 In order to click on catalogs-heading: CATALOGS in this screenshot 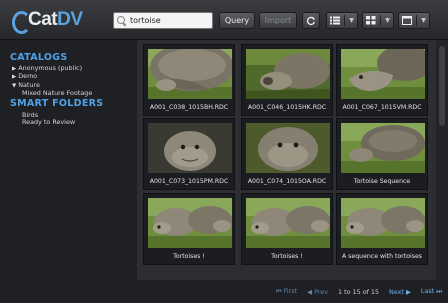, I will do `click(39, 57)`.